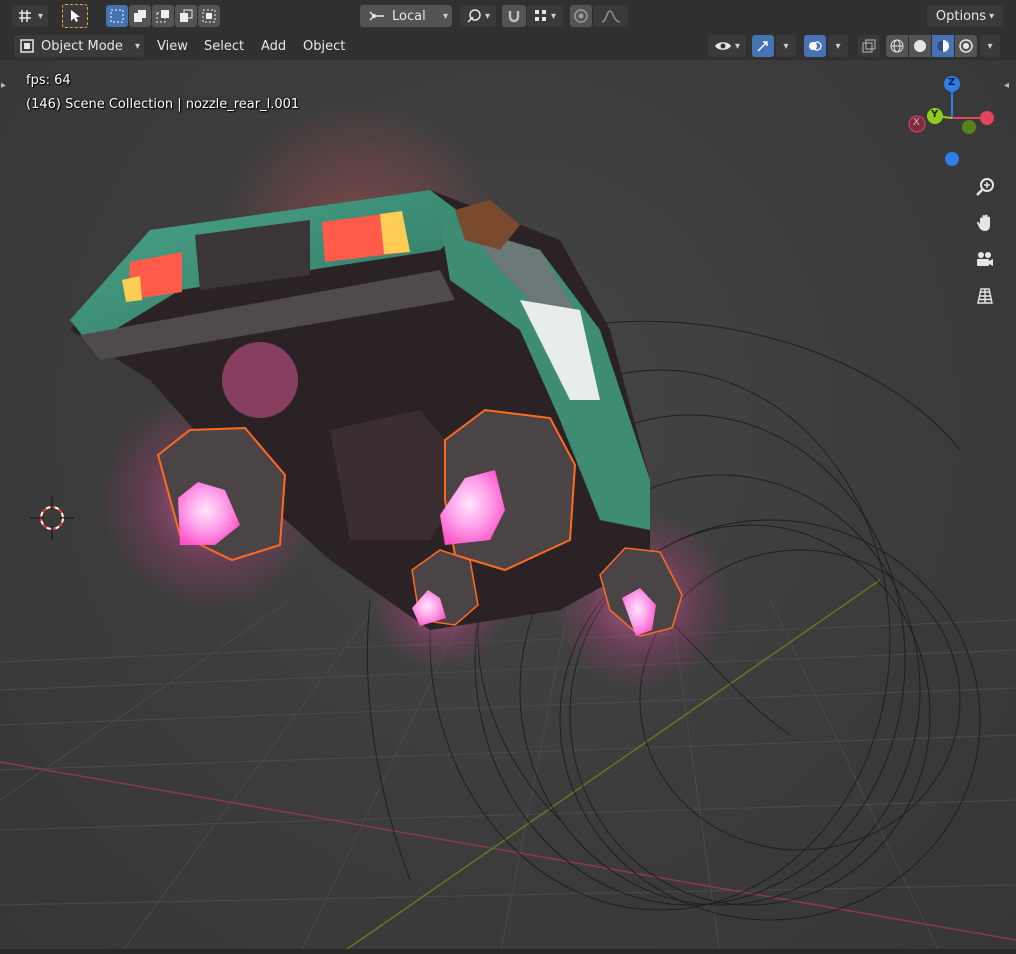 The image size is (1016, 954). I want to click on select-tool-button, so click(75, 16).